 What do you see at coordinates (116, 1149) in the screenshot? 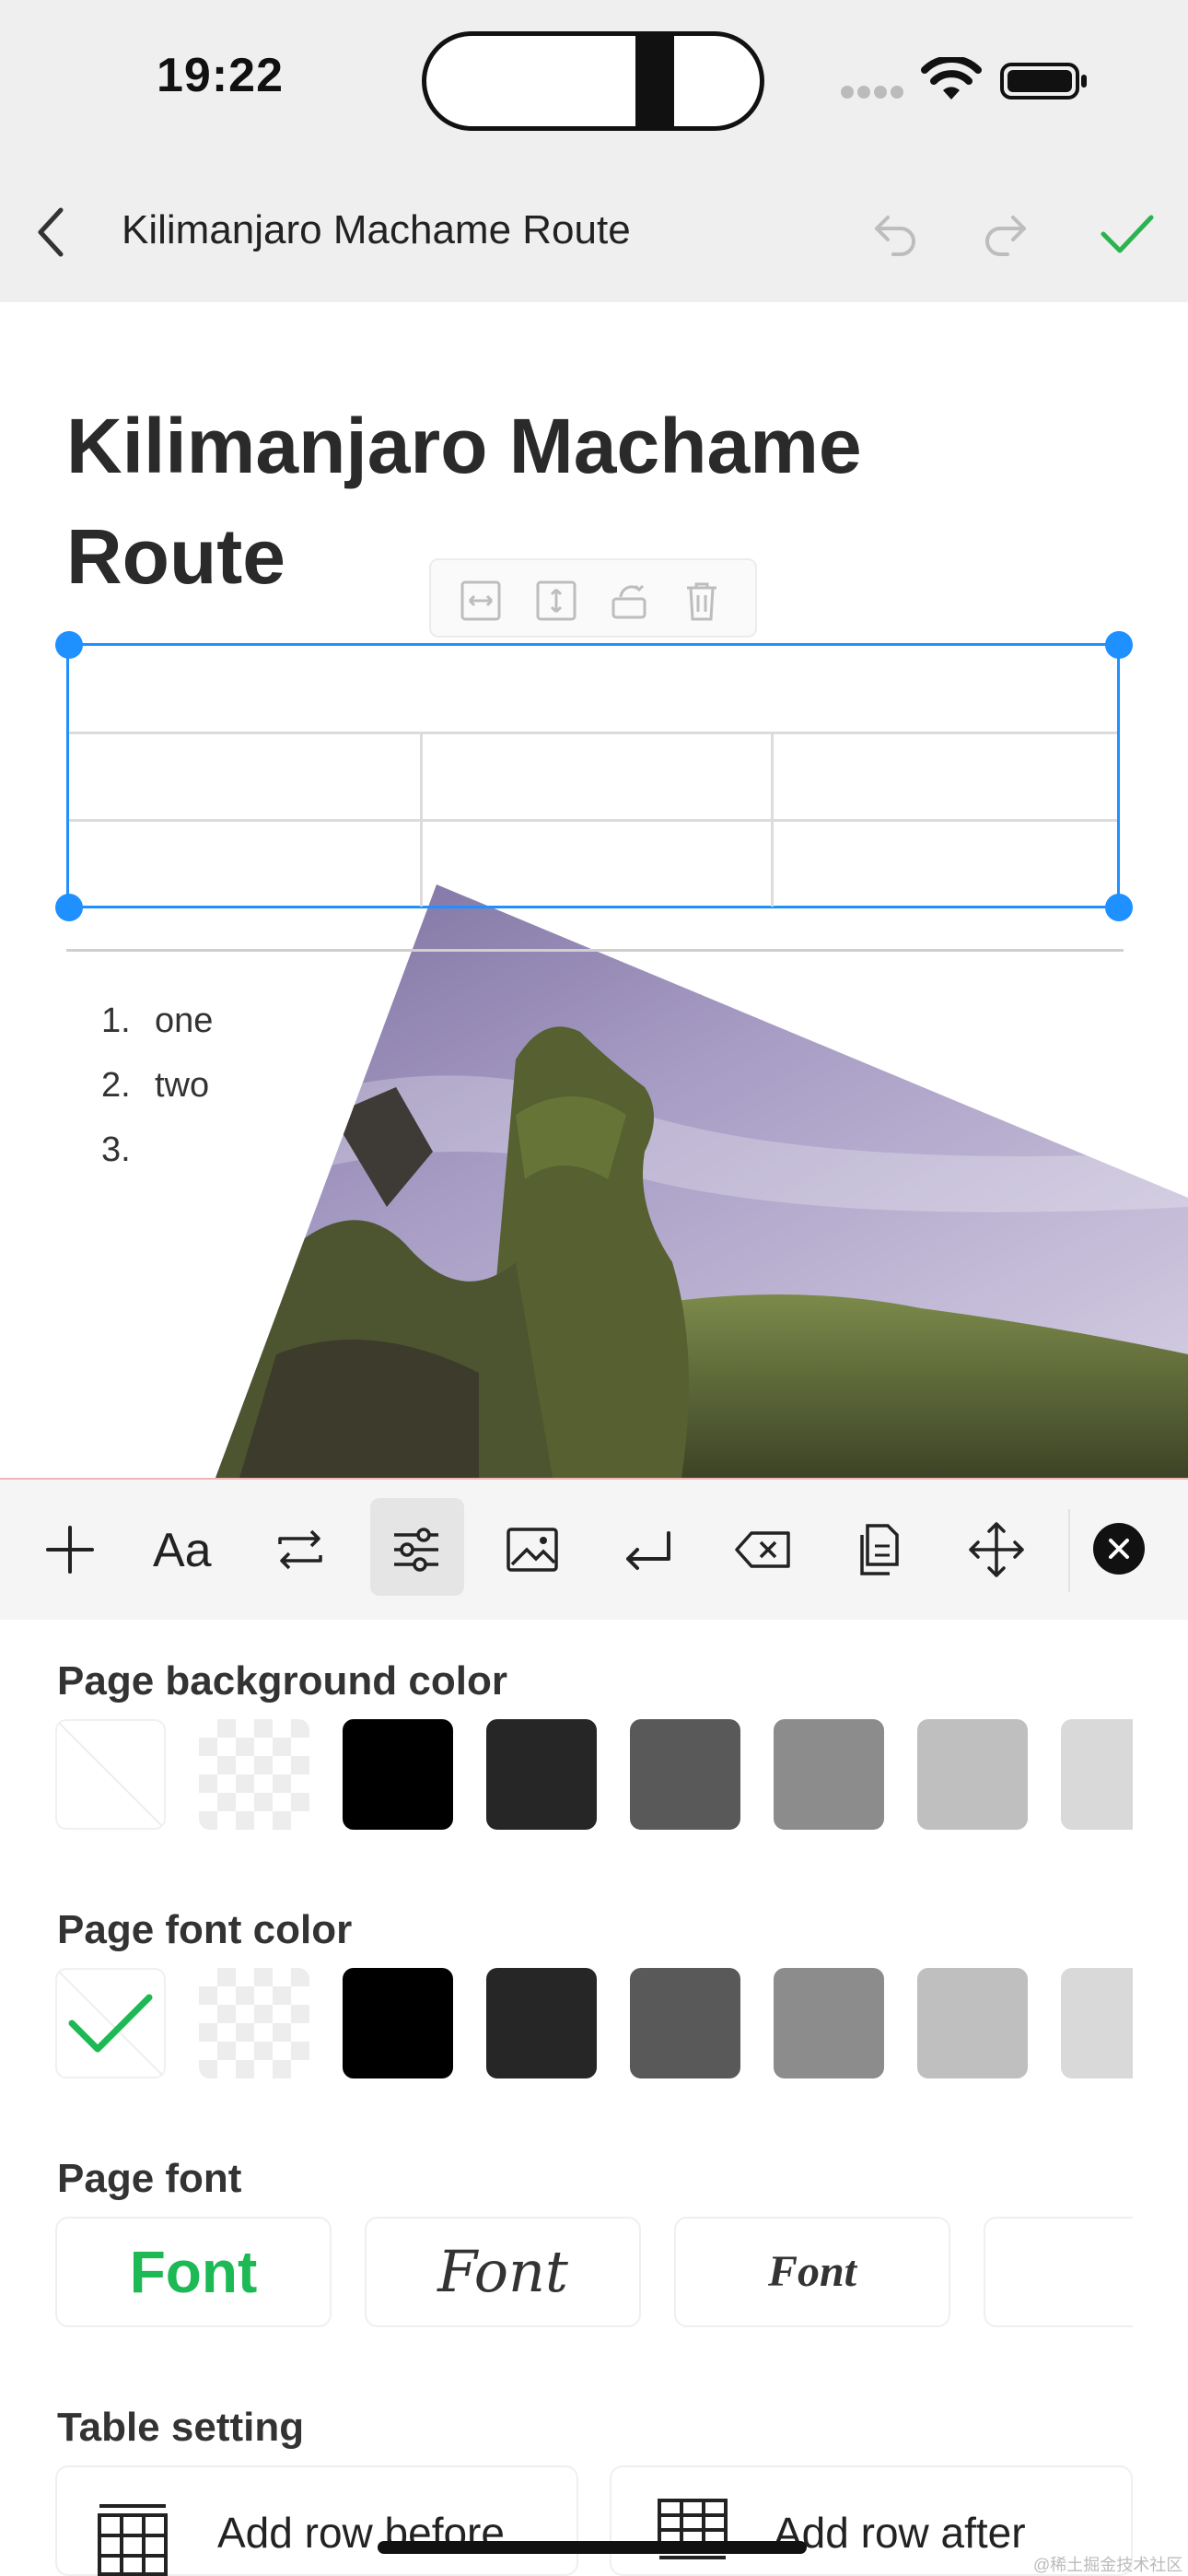
I see `list-number: 3.` at bounding box center [116, 1149].